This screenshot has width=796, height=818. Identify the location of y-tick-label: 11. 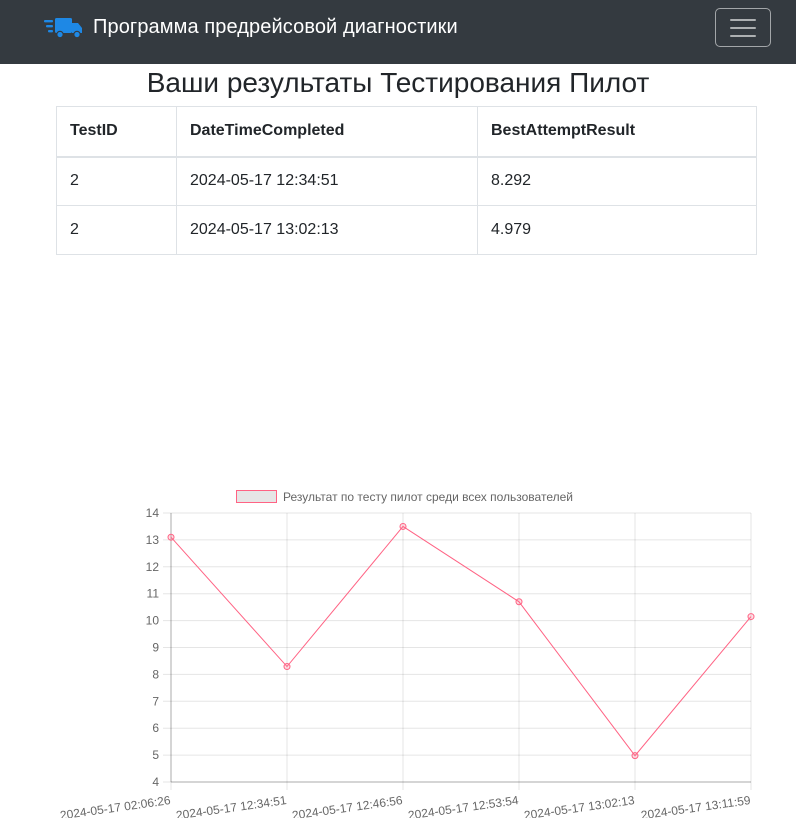
(153, 594).